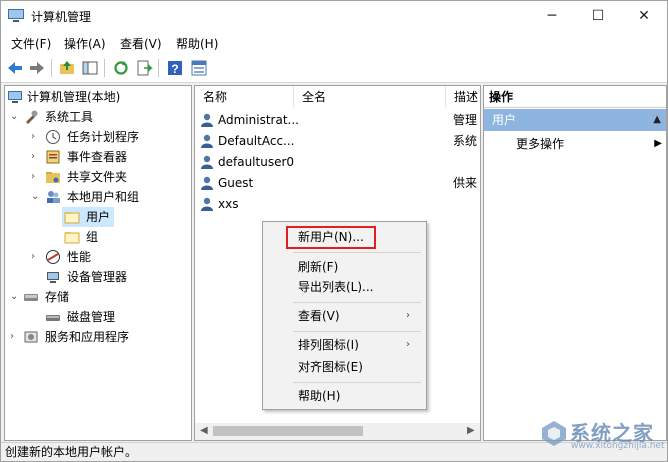 This screenshot has width=668, height=462. I want to click on tree-label: 共享文件夹, so click(97, 177).